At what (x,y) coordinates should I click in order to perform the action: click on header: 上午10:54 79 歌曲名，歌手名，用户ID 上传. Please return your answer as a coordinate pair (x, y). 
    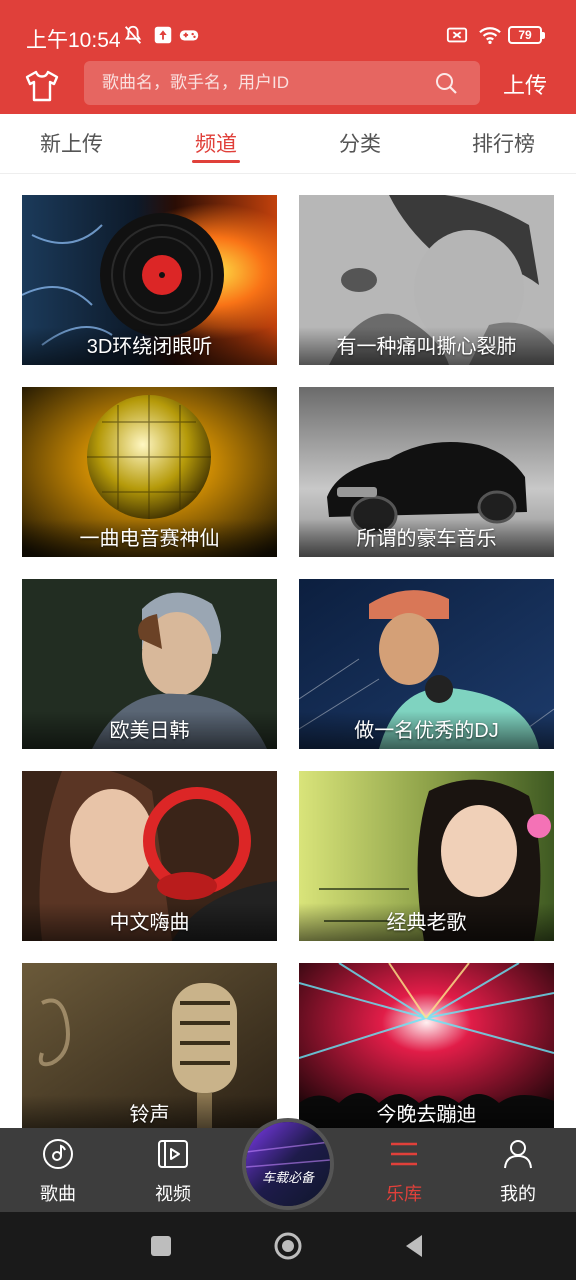
    Looking at the image, I should click on (288, 57).